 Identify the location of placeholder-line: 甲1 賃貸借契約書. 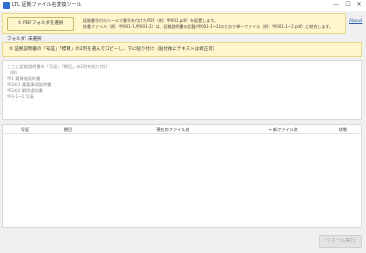
(24, 78).